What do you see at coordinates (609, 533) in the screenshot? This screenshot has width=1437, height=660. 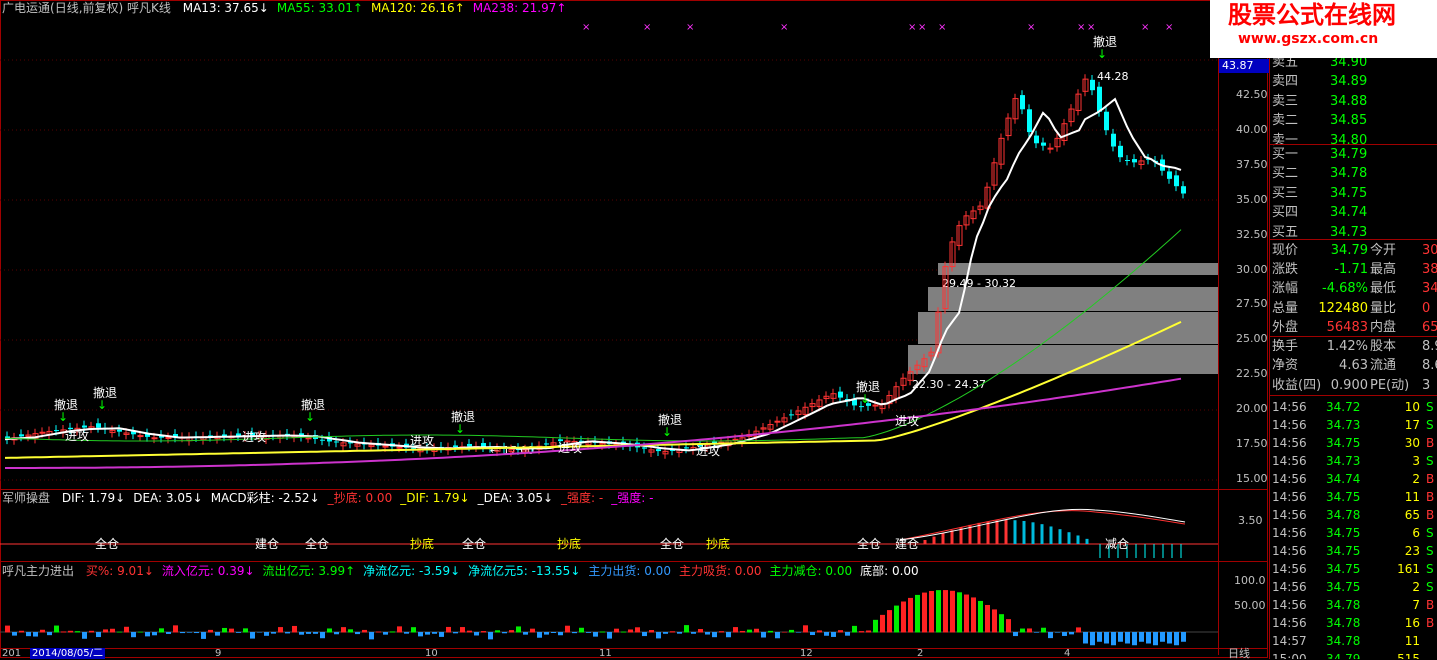 I see `macd-bars: 全仓 建仓 全仓 抄底 全仓 抄底 全仓 抄底 全仓 建仓 减仓` at bounding box center [609, 533].